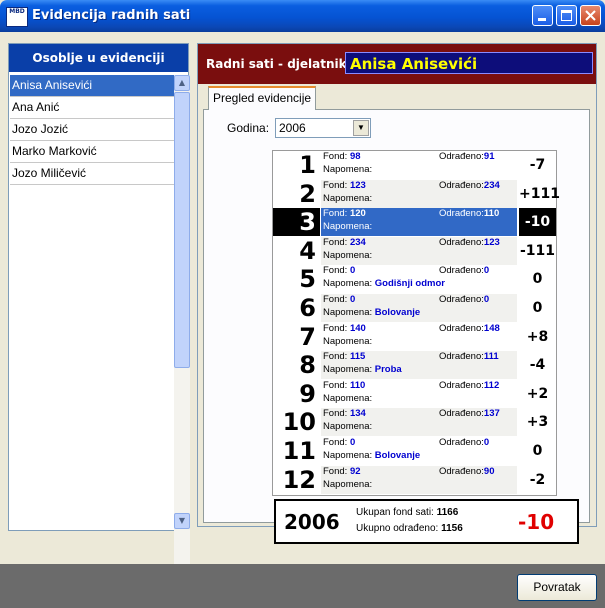 The image size is (605, 608). I want to click on month-row: 2 Fond: 123 Odrađeno:234 Napomena: +111, so click(416, 193).